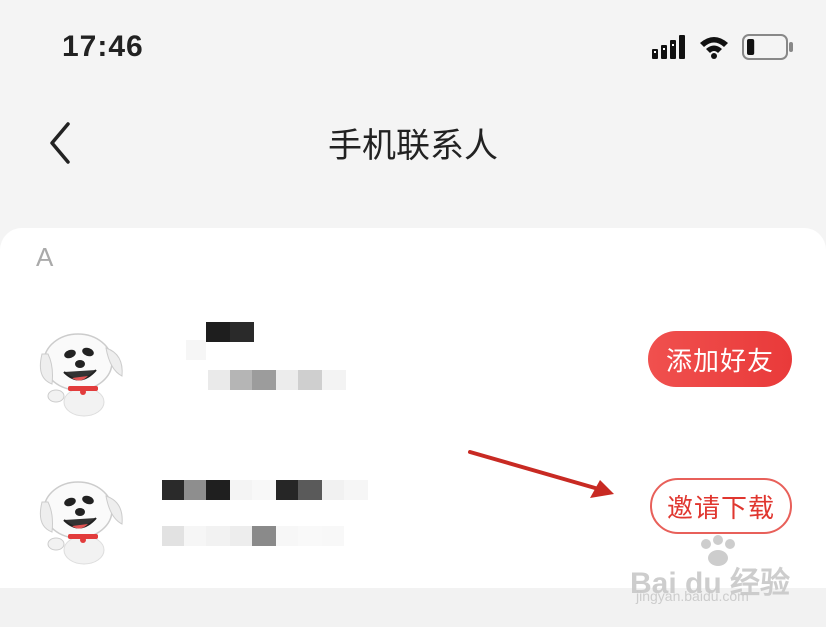 The width and height of the screenshot is (826, 627). What do you see at coordinates (720, 359) in the screenshot?
I see `add-friend-button: 添加好友` at bounding box center [720, 359].